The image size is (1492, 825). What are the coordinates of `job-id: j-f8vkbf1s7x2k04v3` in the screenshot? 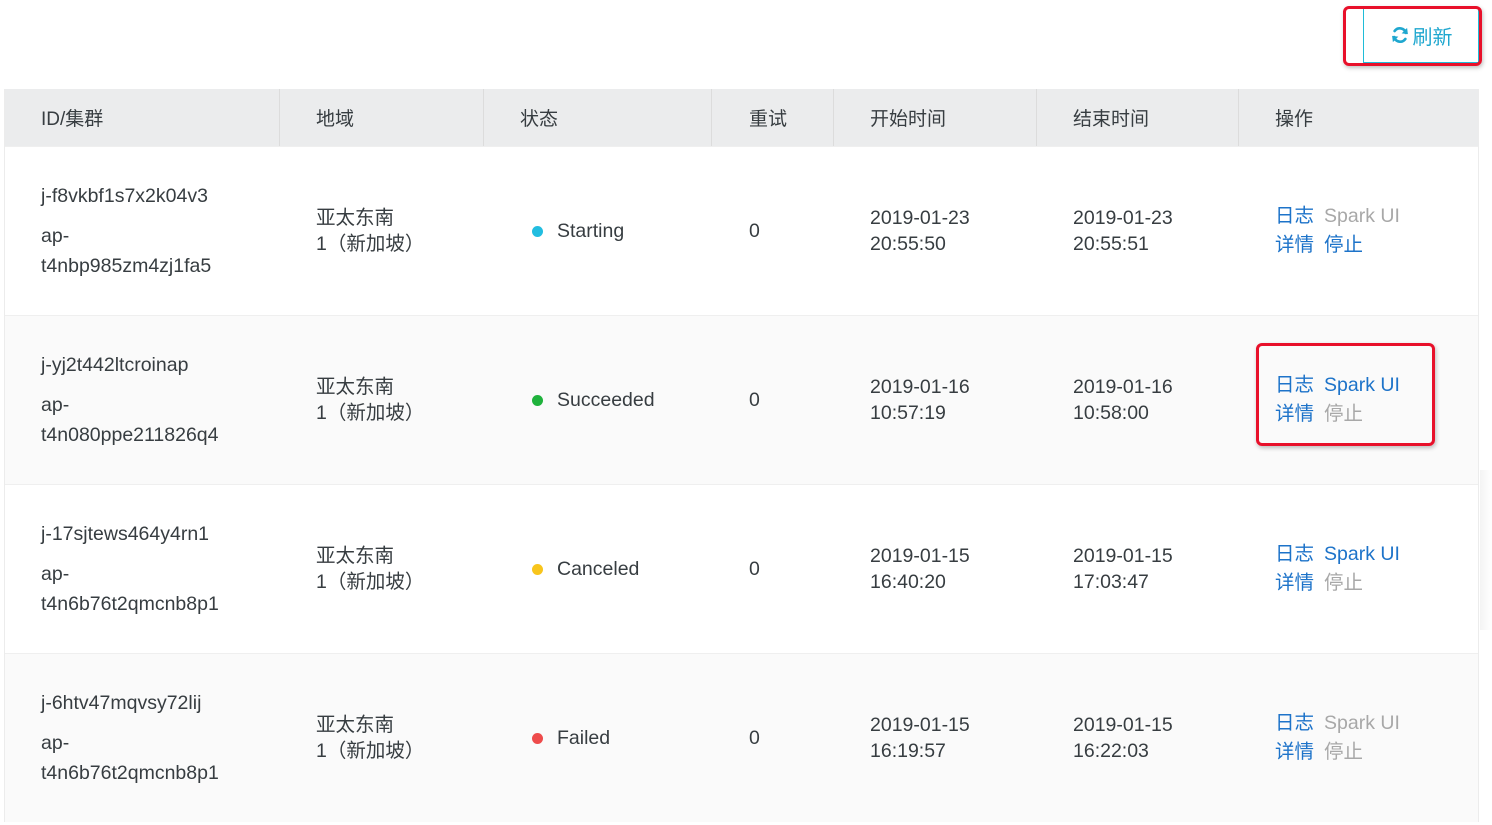 It's located at (124, 196).